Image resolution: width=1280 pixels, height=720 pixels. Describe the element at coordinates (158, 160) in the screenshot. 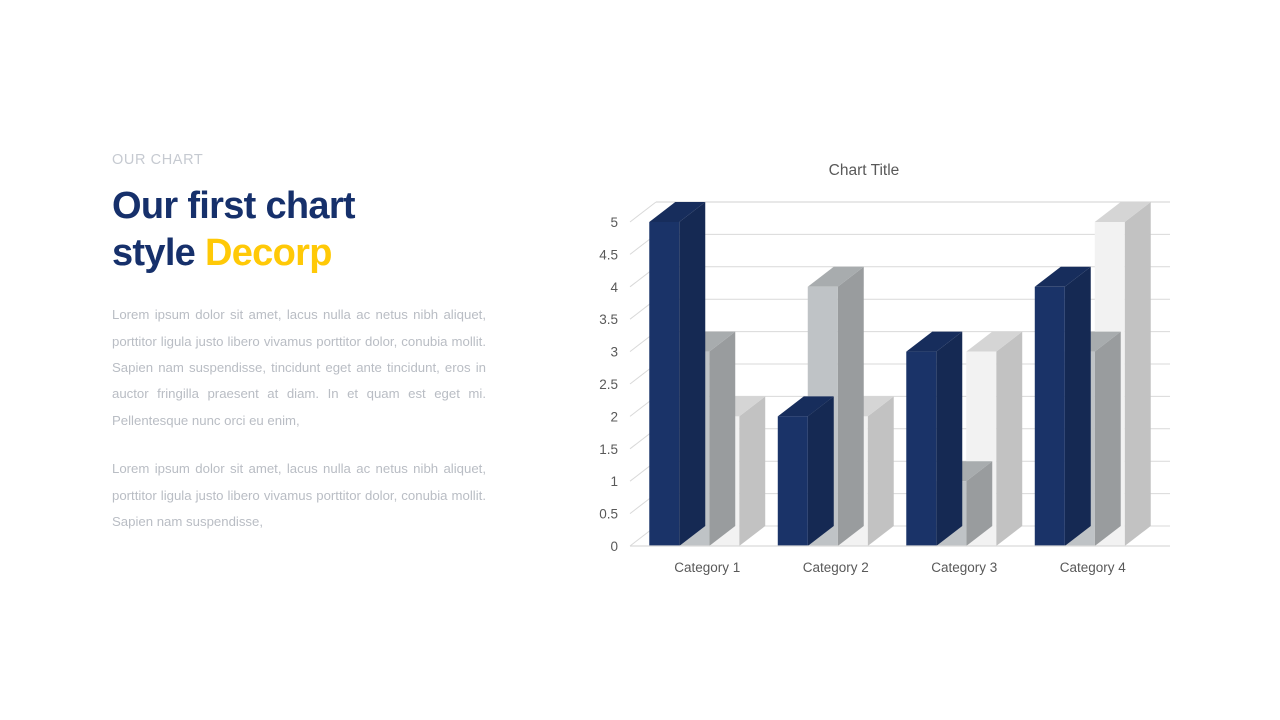

I see `eyebrow-label: OUR CHART` at that location.